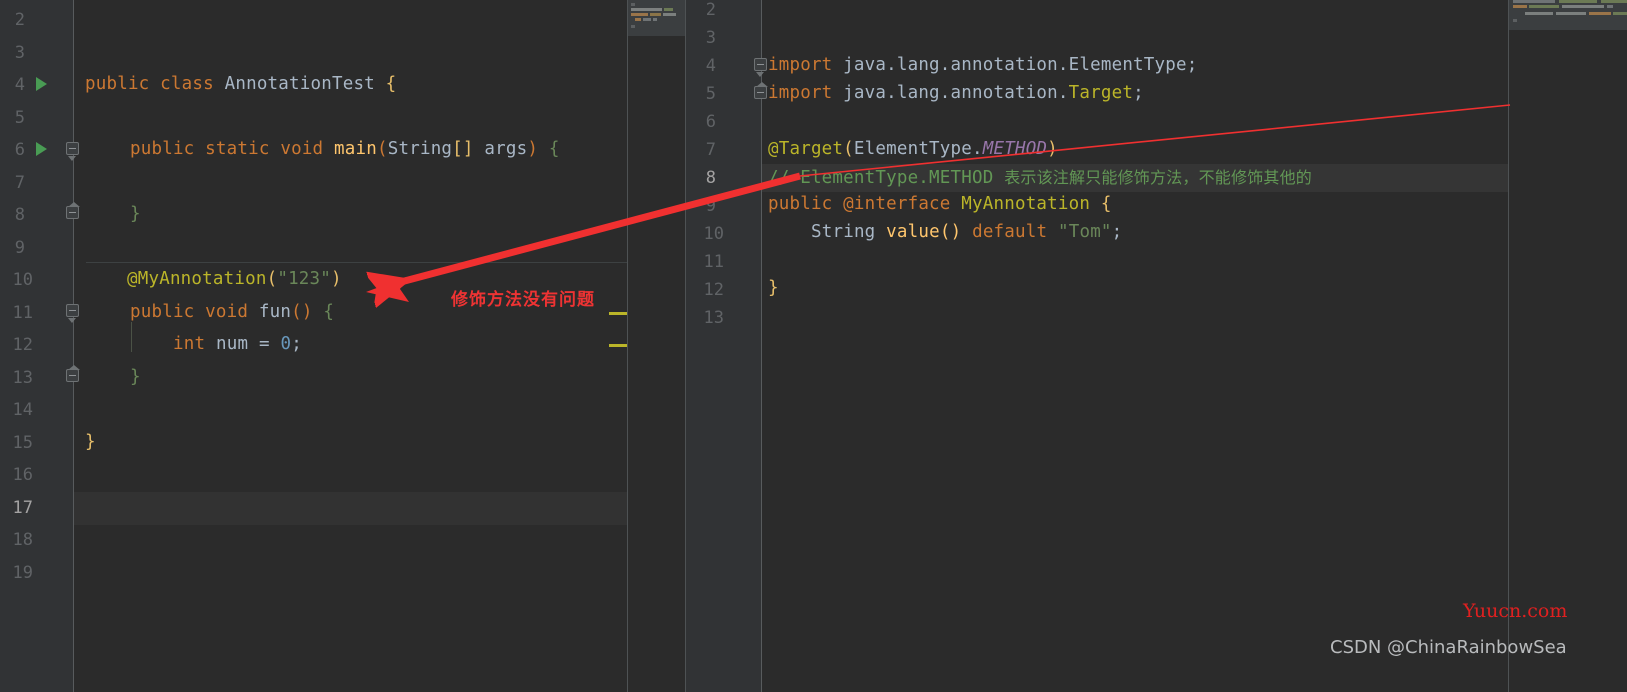 This screenshot has height=692, width=1627. Describe the element at coordinates (1101, 93) in the screenshot. I see `token-type: Target` at that location.